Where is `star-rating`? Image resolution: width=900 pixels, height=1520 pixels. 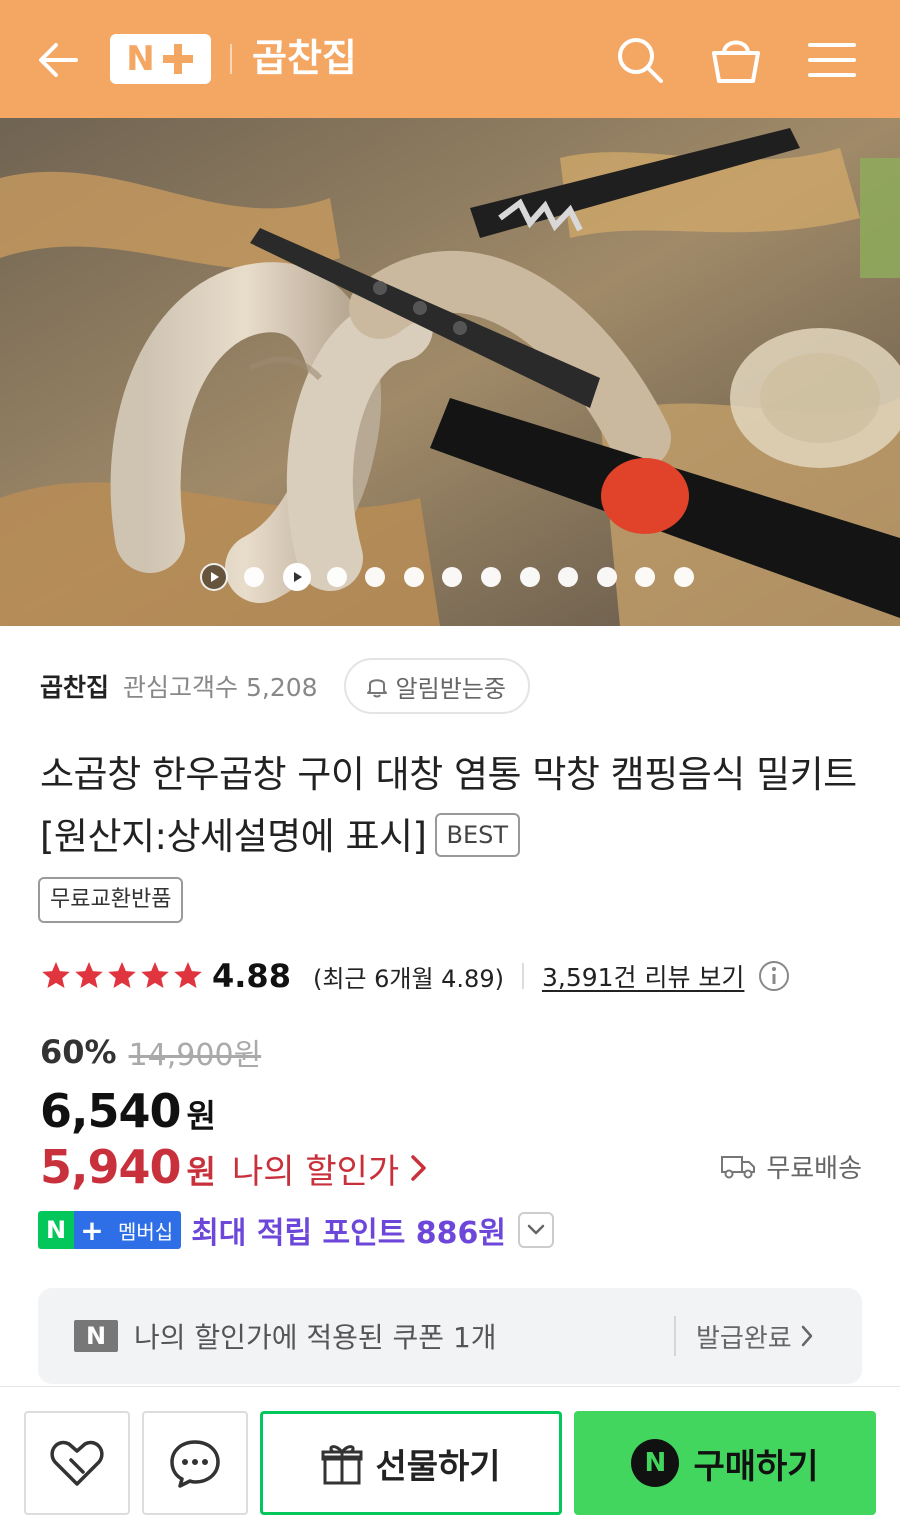
star-rating is located at coordinates (122, 976).